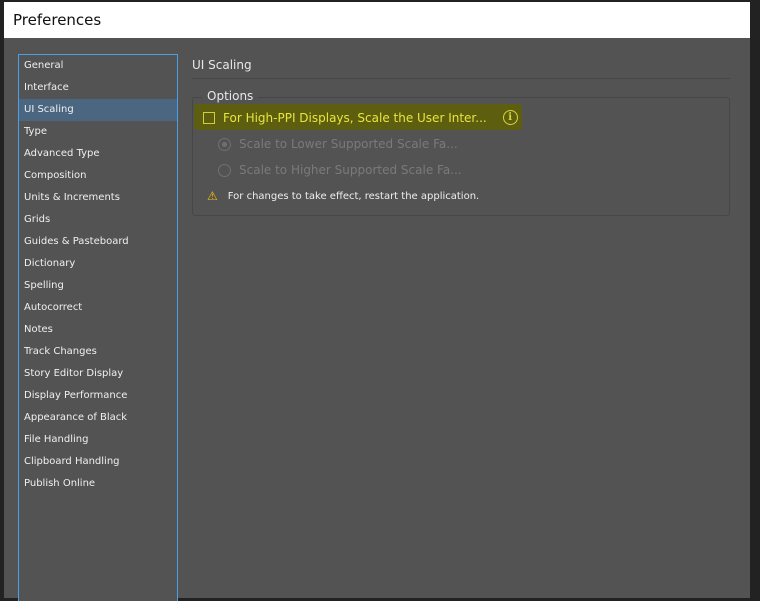  Describe the element at coordinates (98, 308) in the screenshot. I see `sidebar-item-autocorrect: Autocorrect` at that location.